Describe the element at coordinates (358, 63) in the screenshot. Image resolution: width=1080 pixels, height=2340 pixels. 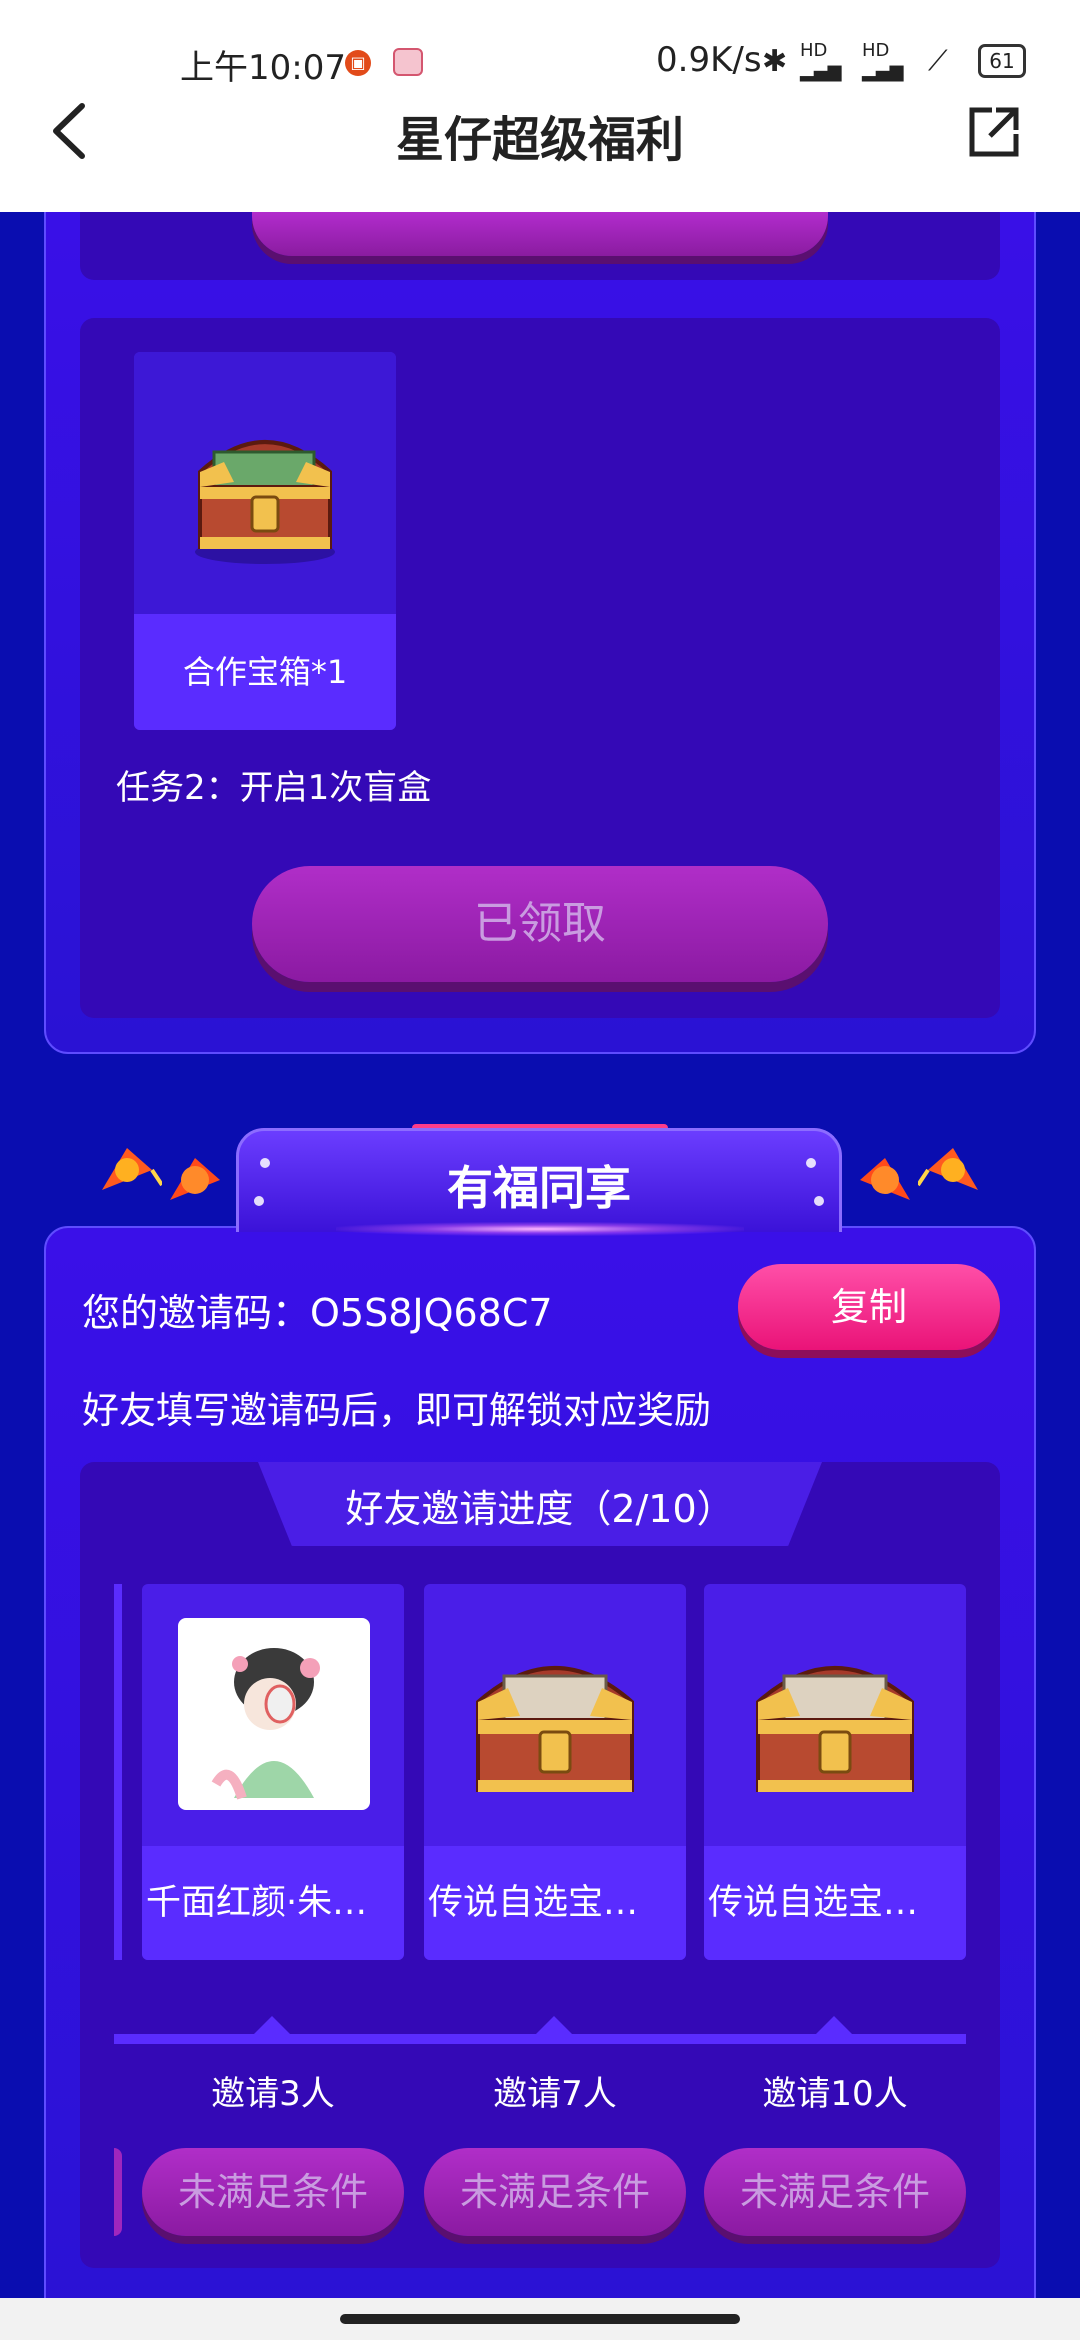
I see `notification-app-icon: ▣` at that location.